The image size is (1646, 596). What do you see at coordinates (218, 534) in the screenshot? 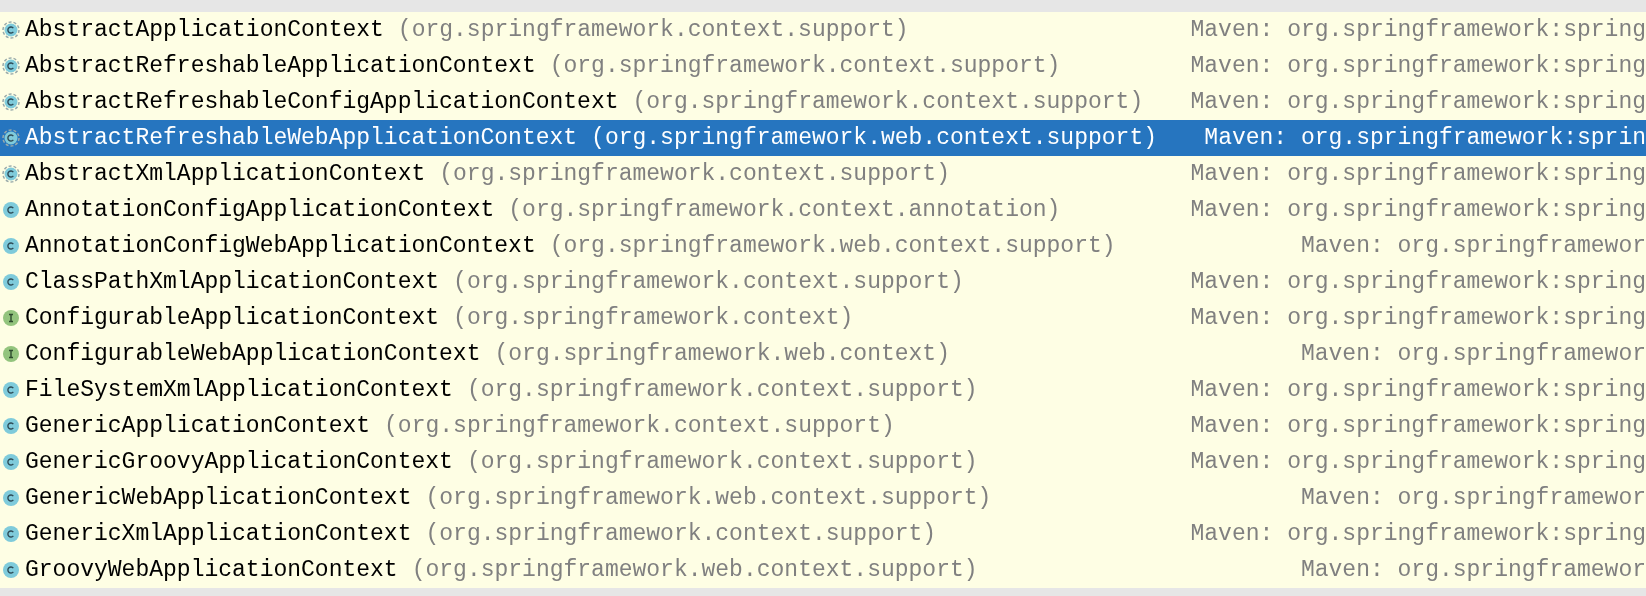
I see `class-name: GenericXmlApplicationContext` at bounding box center [218, 534].